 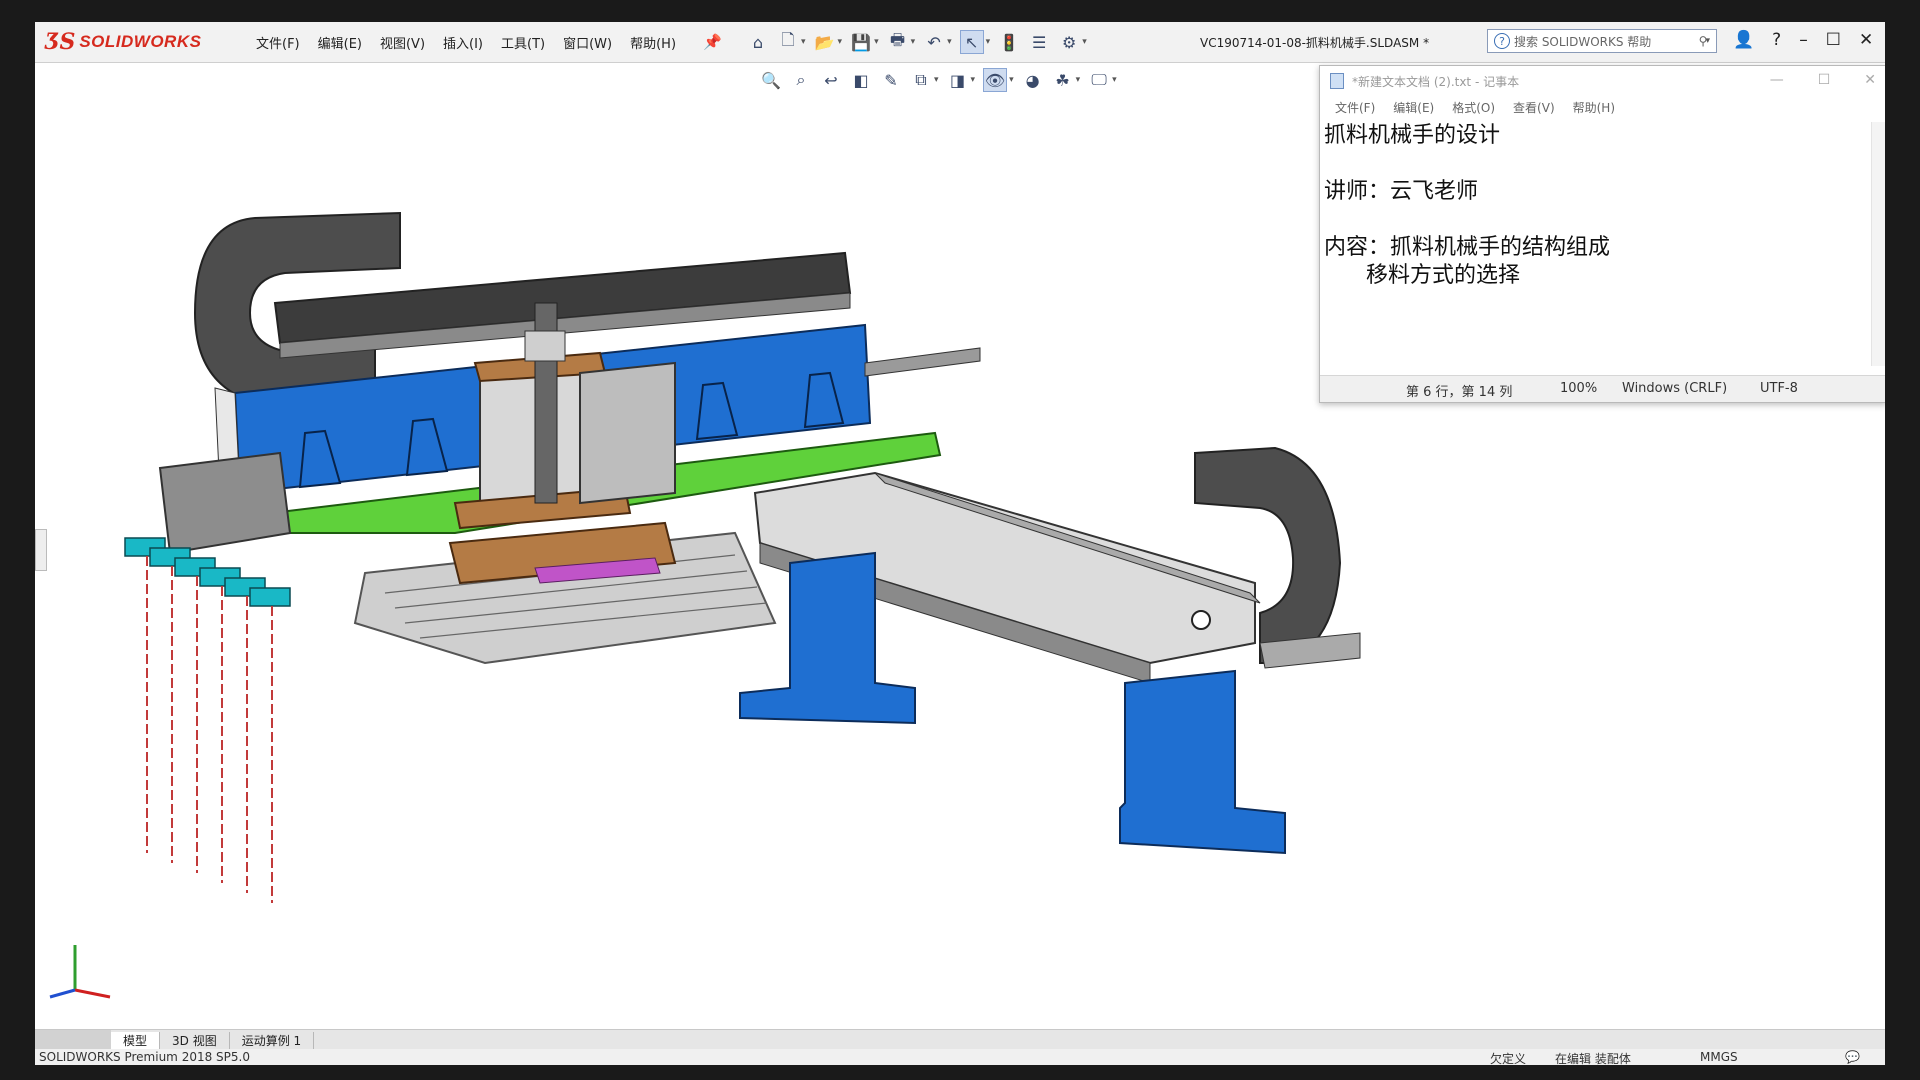 I want to click on bottom-tabs: 模型 3D 视图 运动算例 1, so click(x=960, y=1039).